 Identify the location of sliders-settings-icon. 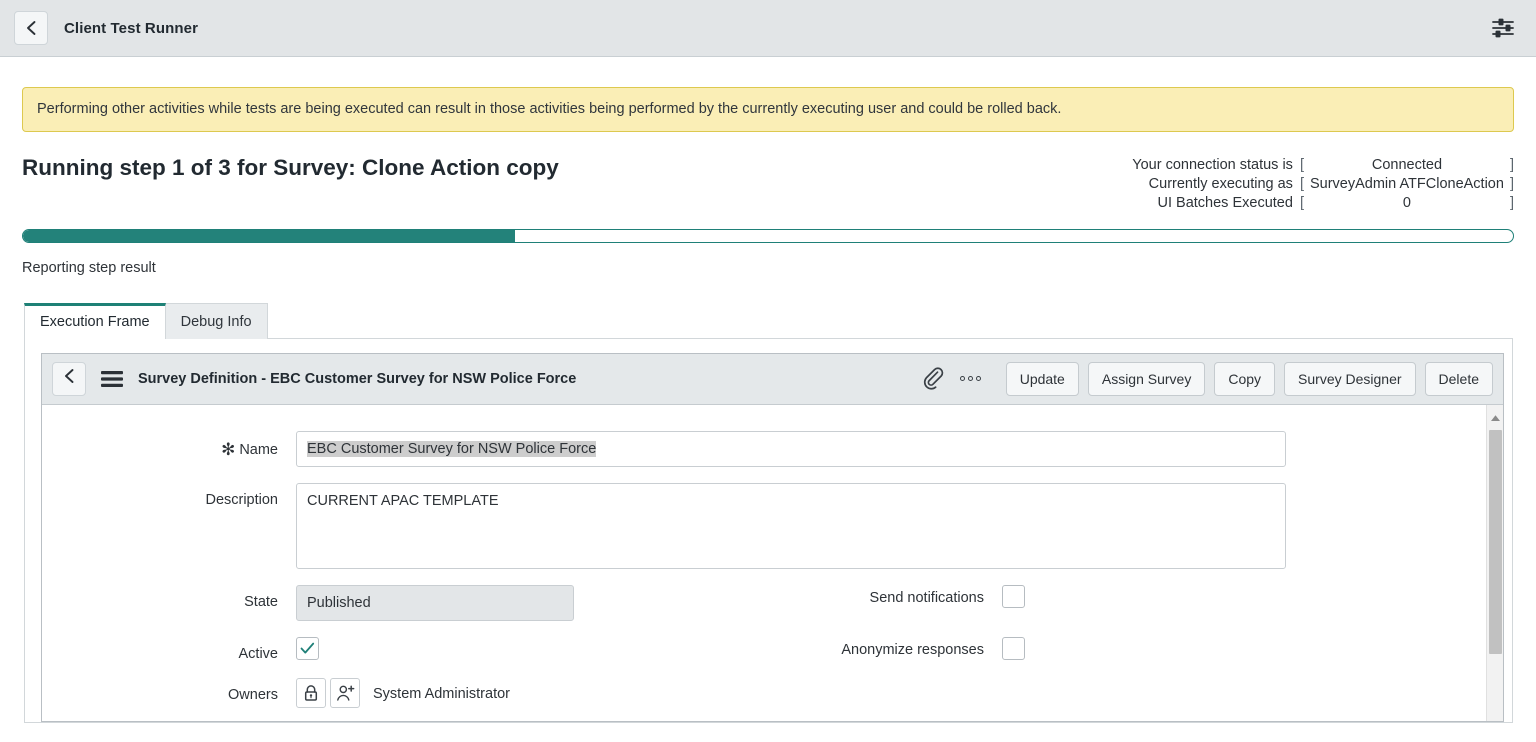
(1503, 28).